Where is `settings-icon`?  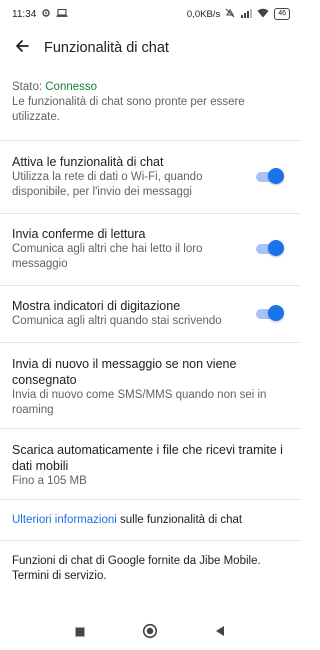
settings-icon is located at coordinates (46, 14).